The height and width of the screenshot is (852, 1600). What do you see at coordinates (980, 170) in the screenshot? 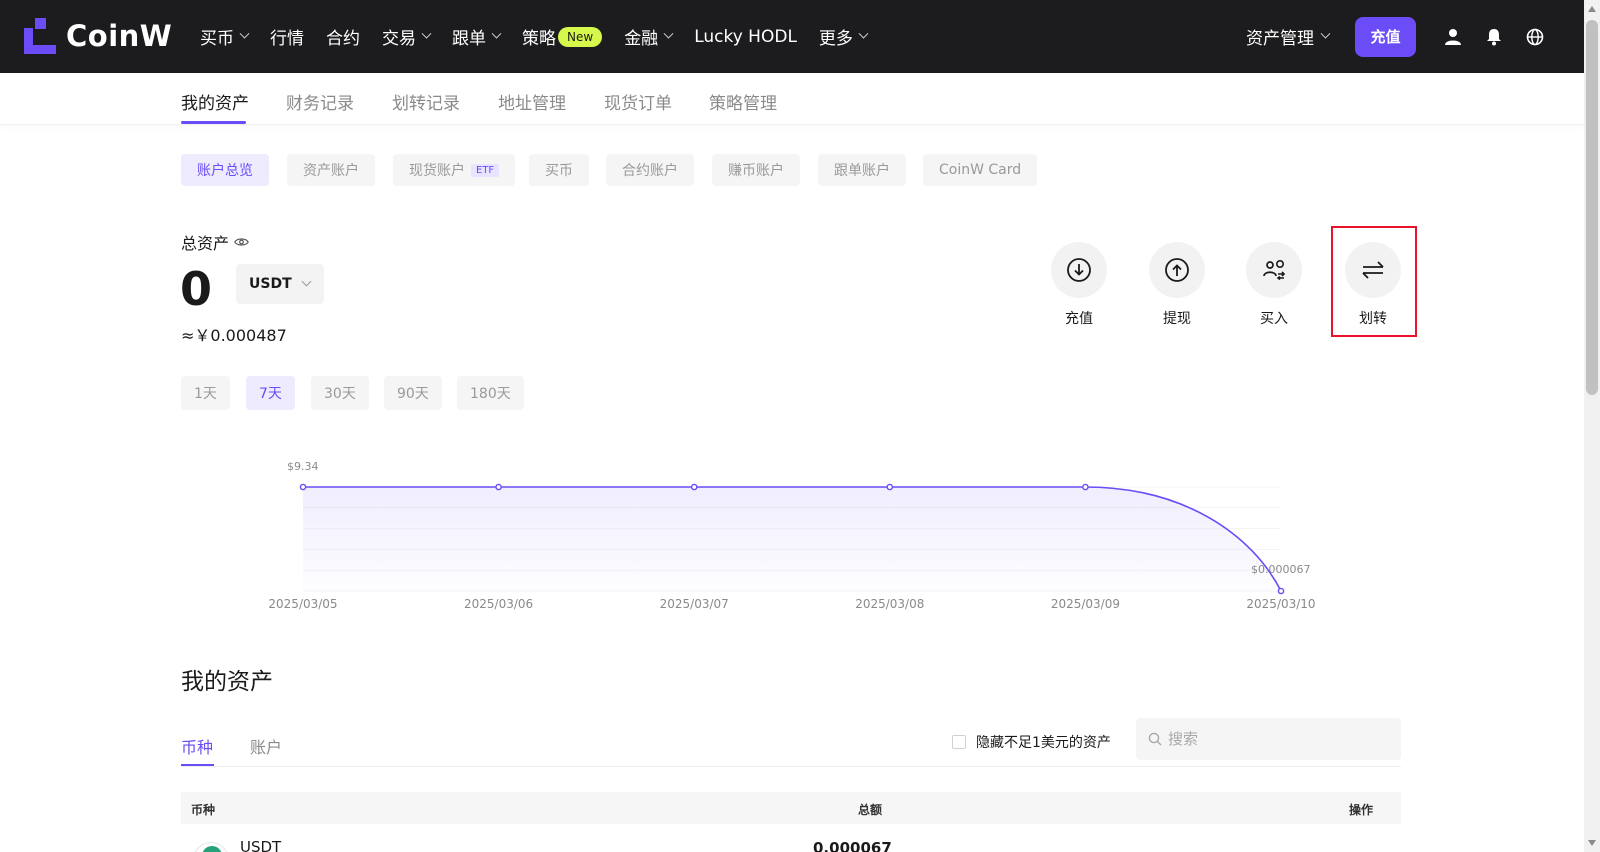
I see `chip-coinw-card: CoinW Card` at bounding box center [980, 170].